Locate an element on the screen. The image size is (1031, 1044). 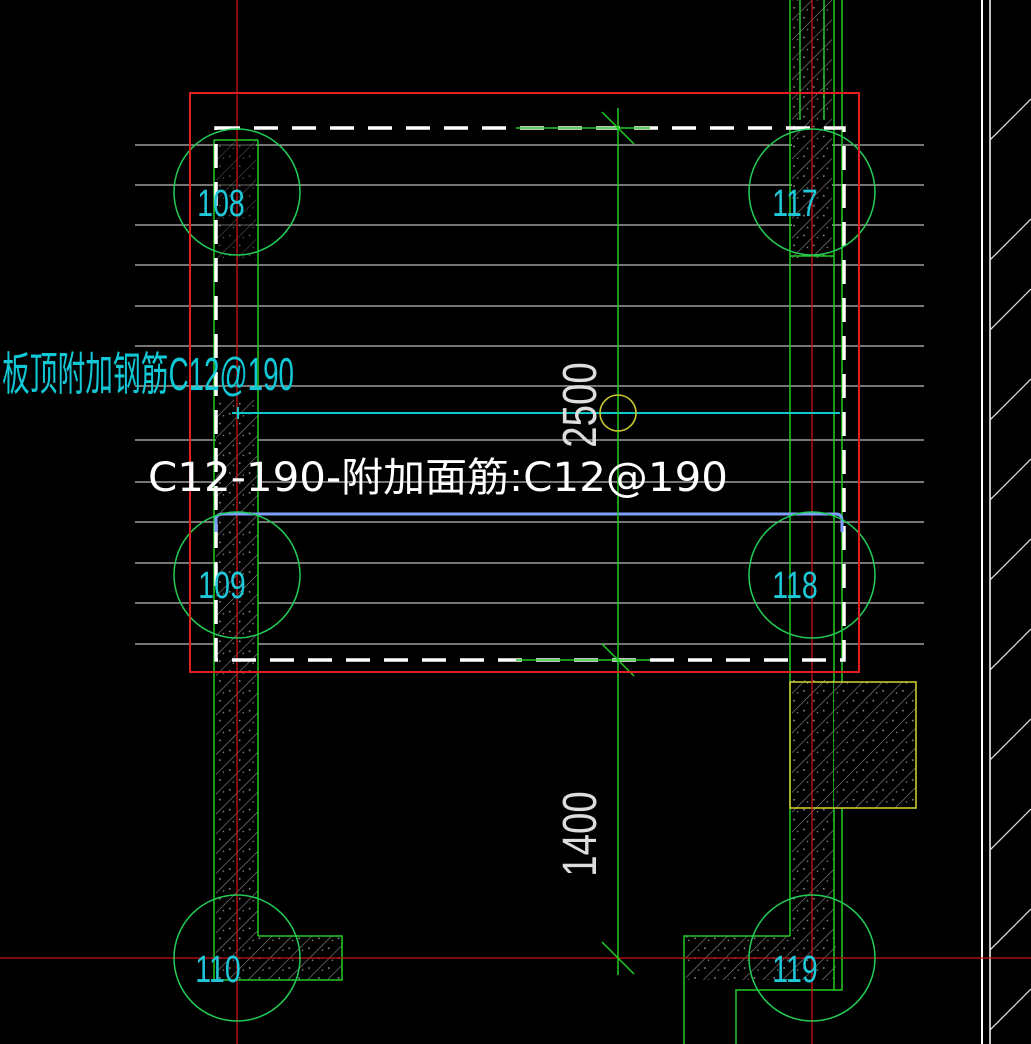
rebar-annotation-label: 板顶附加钢筋C12@190 is located at coordinates (148, 374).